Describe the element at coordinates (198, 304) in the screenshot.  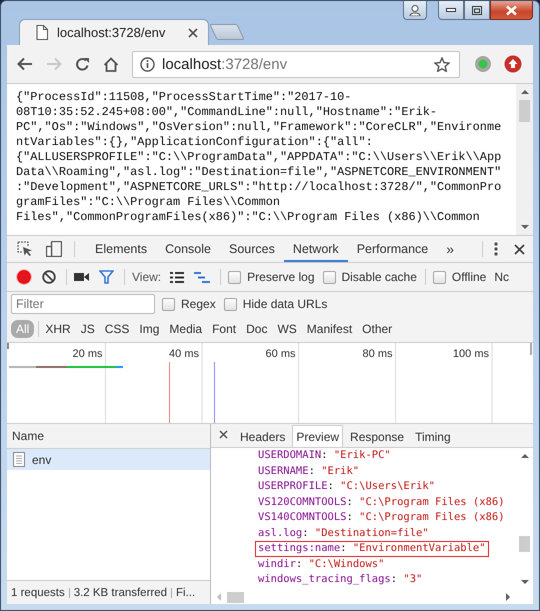
I see `checkbox-label: Regex` at that location.